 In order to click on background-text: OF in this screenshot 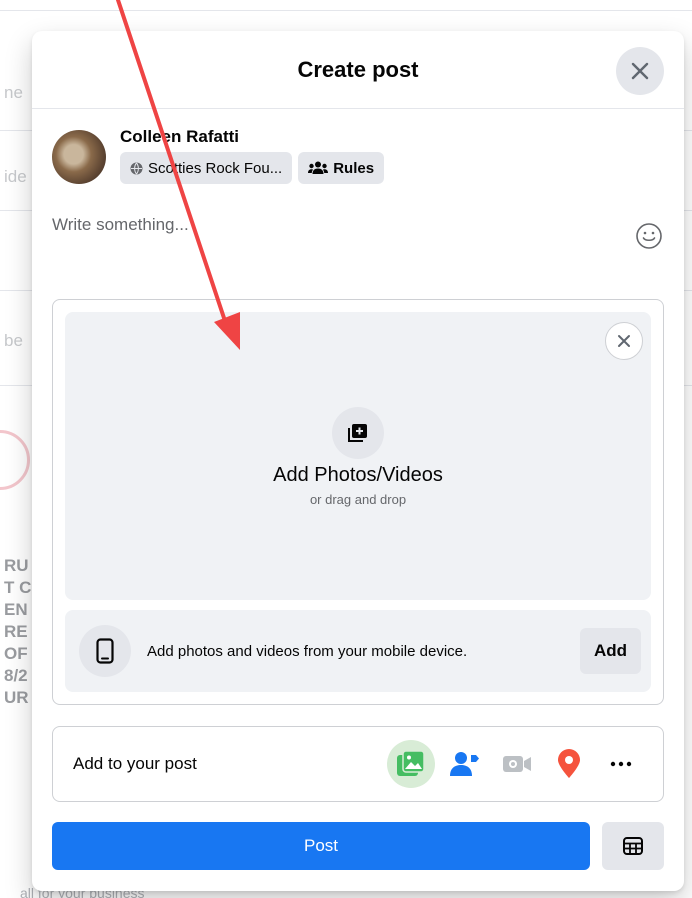, I will do `click(16, 653)`.